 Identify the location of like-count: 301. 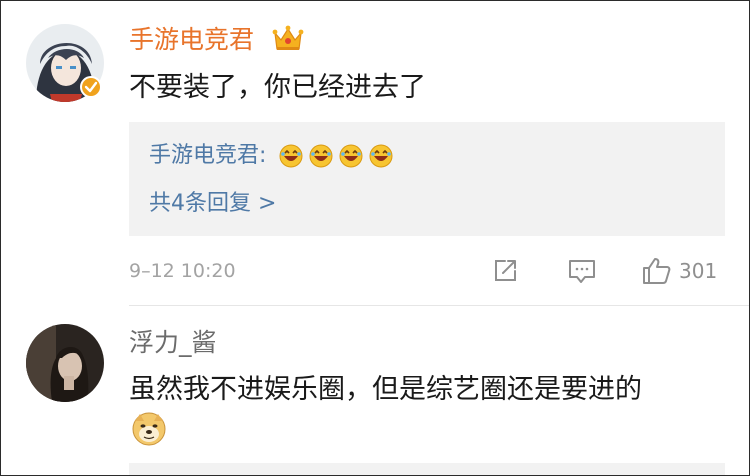
(698, 271).